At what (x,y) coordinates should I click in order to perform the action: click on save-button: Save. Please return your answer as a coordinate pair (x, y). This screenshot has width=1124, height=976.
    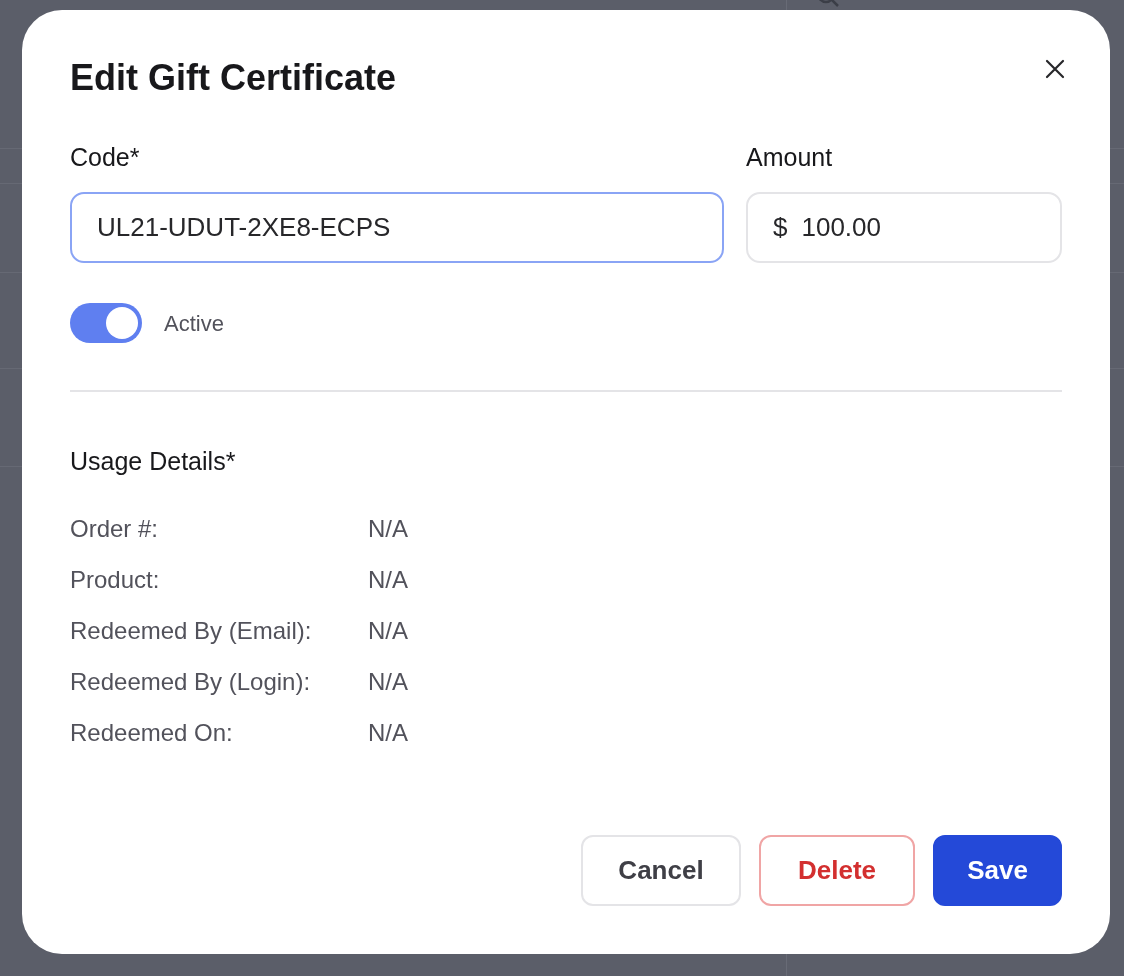
    Looking at the image, I should click on (997, 870).